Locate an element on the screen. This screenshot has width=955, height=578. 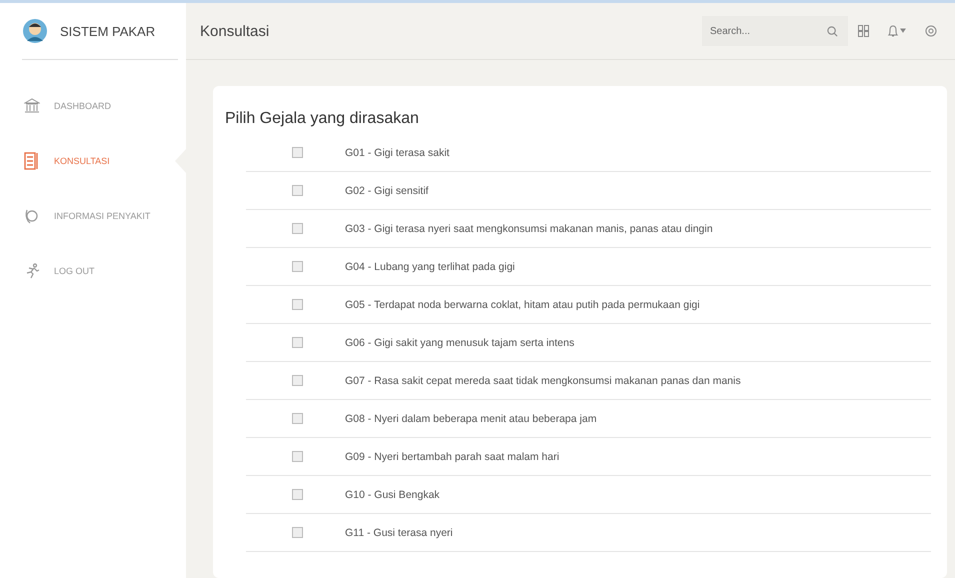
symptom-label: G10 - Gusi Bengkak is located at coordinates (392, 494).